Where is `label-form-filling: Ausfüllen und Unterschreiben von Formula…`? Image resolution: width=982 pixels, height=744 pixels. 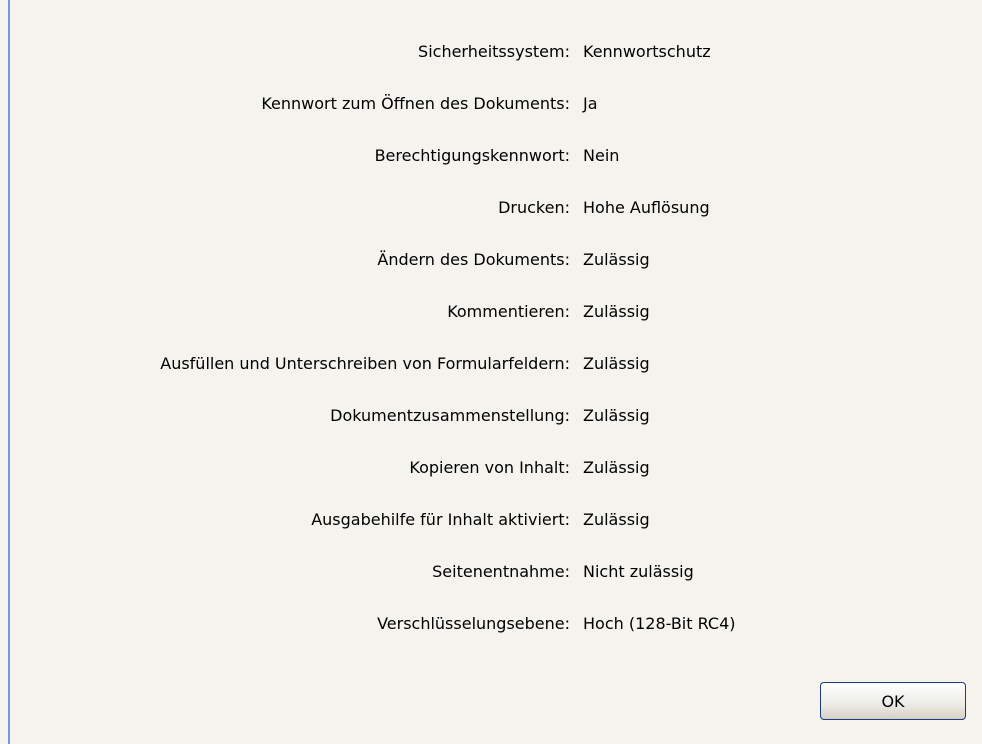
label-form-filling: Ausfüllen und Unterschreiben von Formula… is located at coordinates (365, 363).